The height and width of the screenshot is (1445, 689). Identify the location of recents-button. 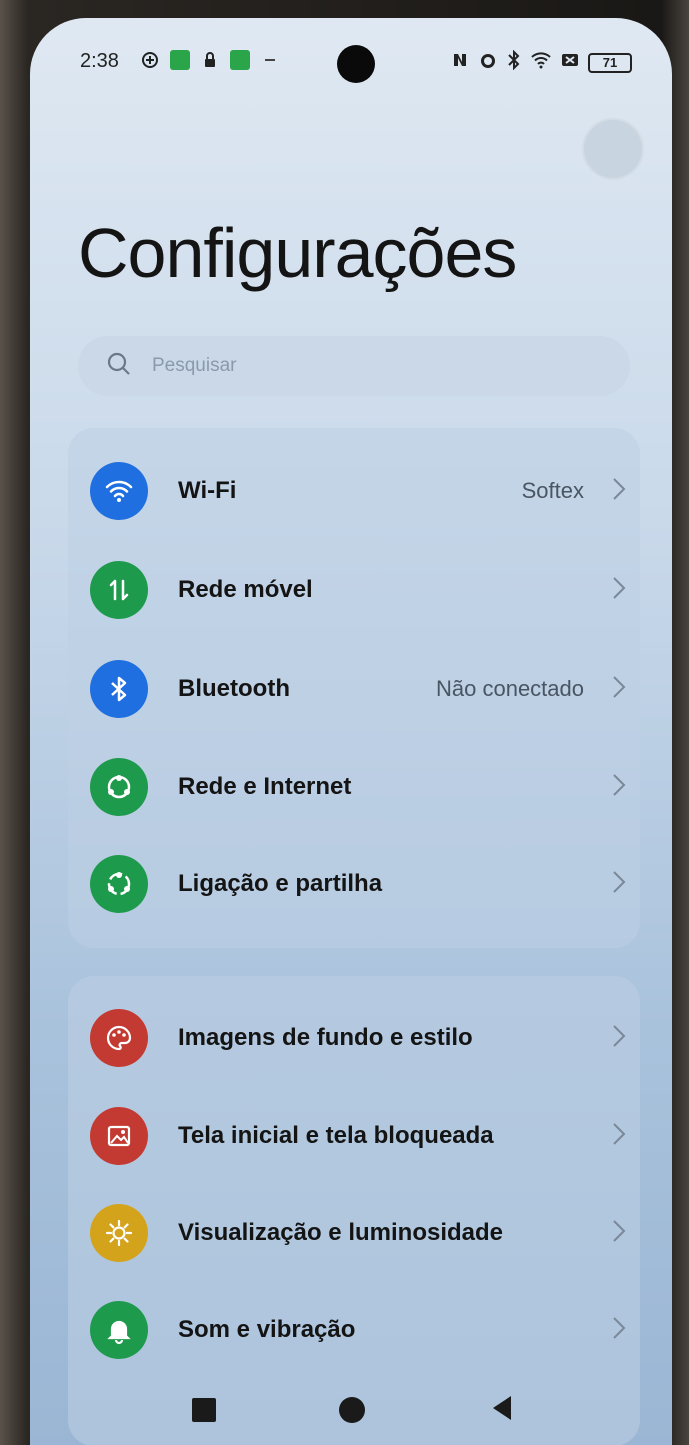
(204, 1410).